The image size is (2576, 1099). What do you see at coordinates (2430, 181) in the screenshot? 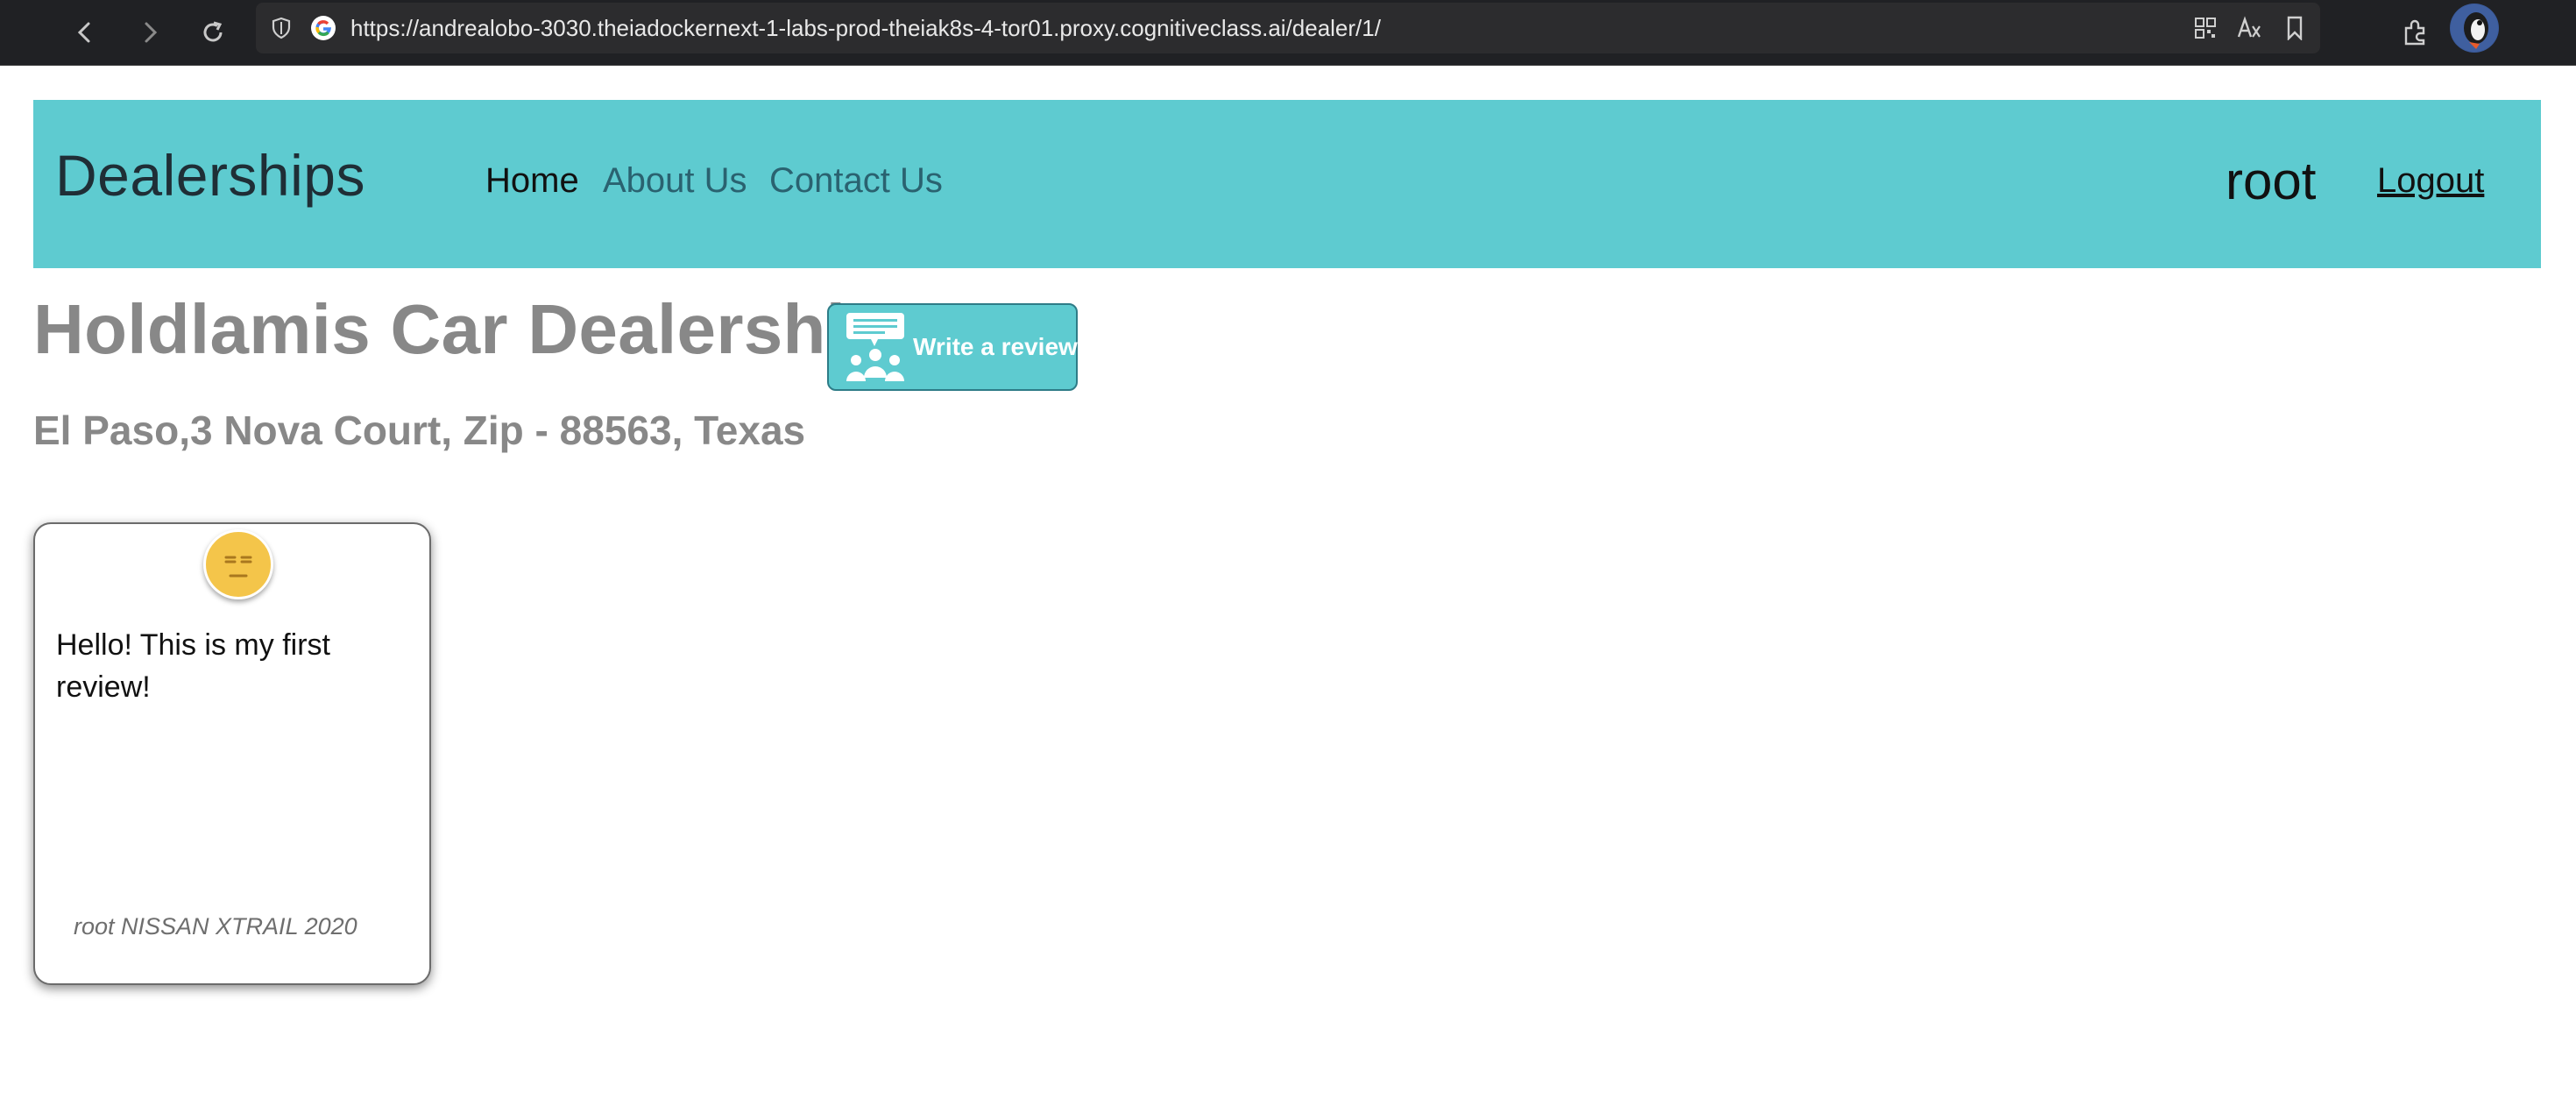
I see `logout-link: Logout` at bounding box center [2430, 181].